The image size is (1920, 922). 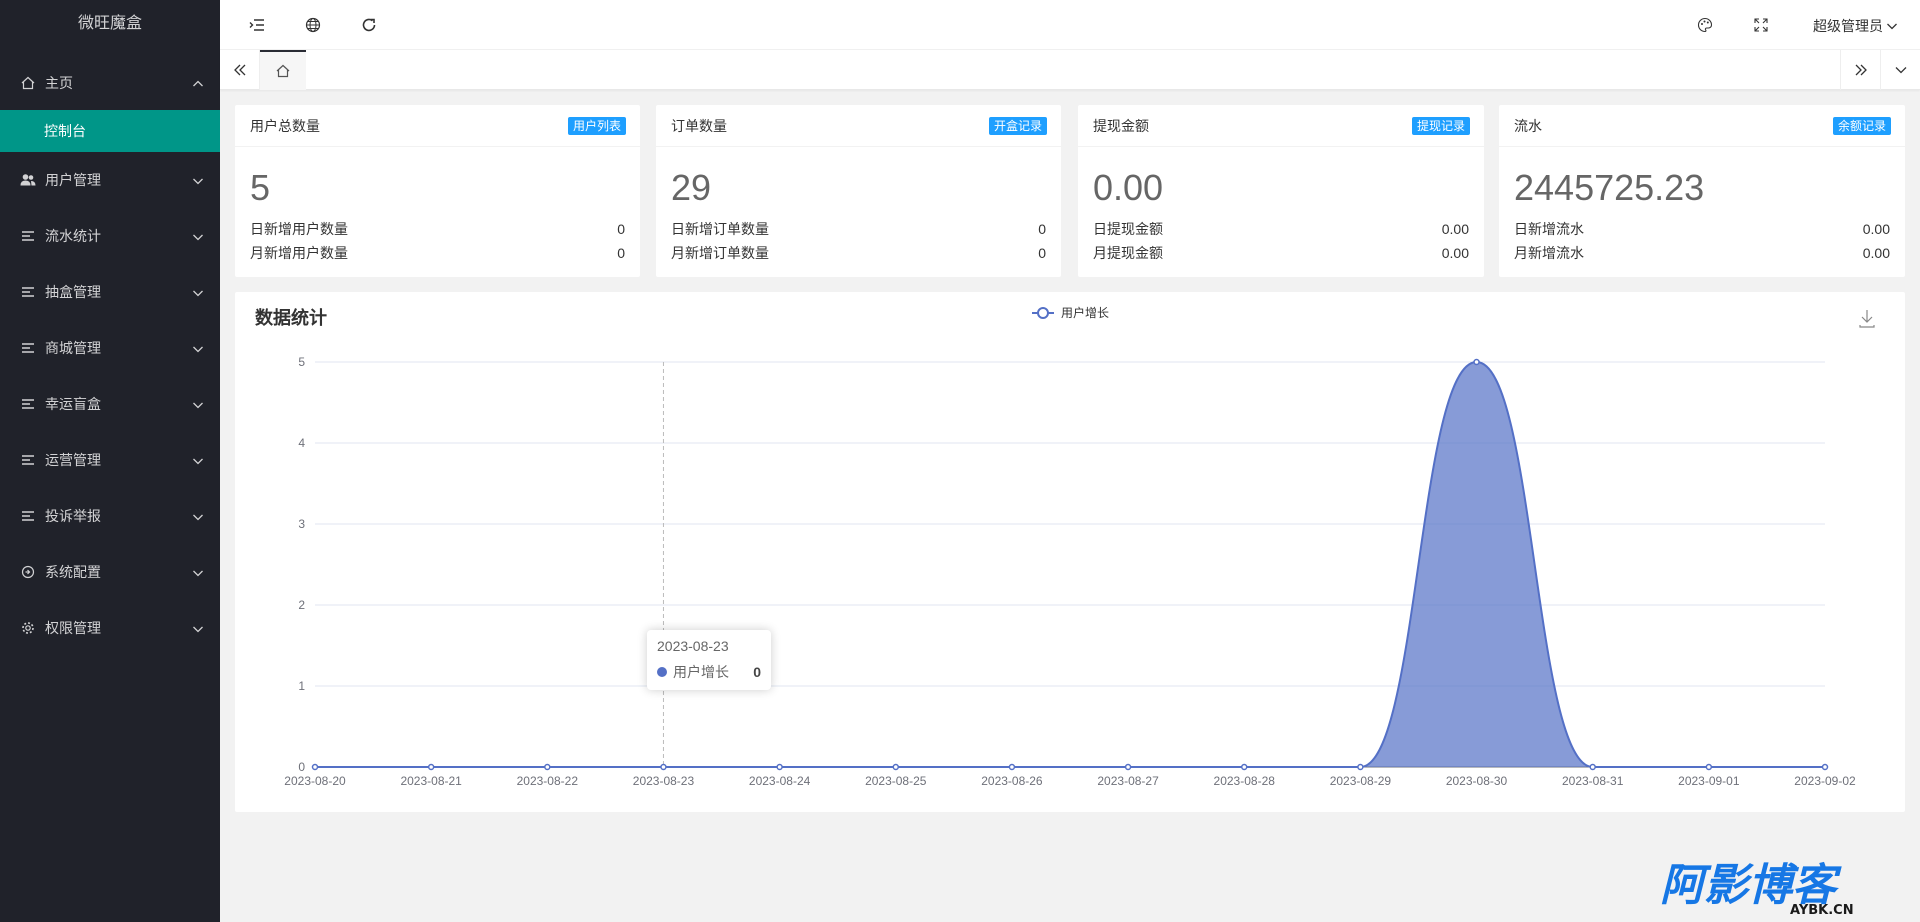 What do you see at coordinates (1070, 312) in the screenshot?
I see `chart-legend: 用户增长` at bounding box center [1070, 312].